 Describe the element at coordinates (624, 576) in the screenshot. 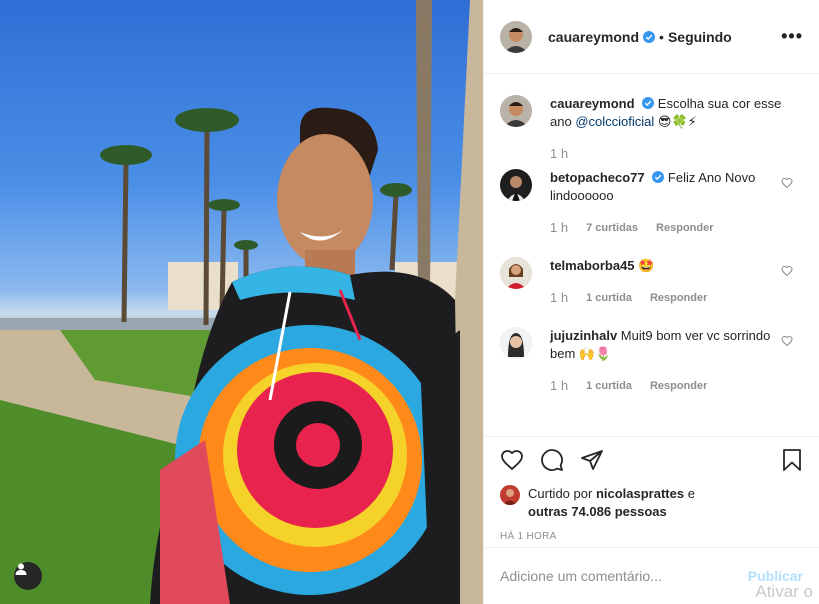

I see `comment-input` at that location.